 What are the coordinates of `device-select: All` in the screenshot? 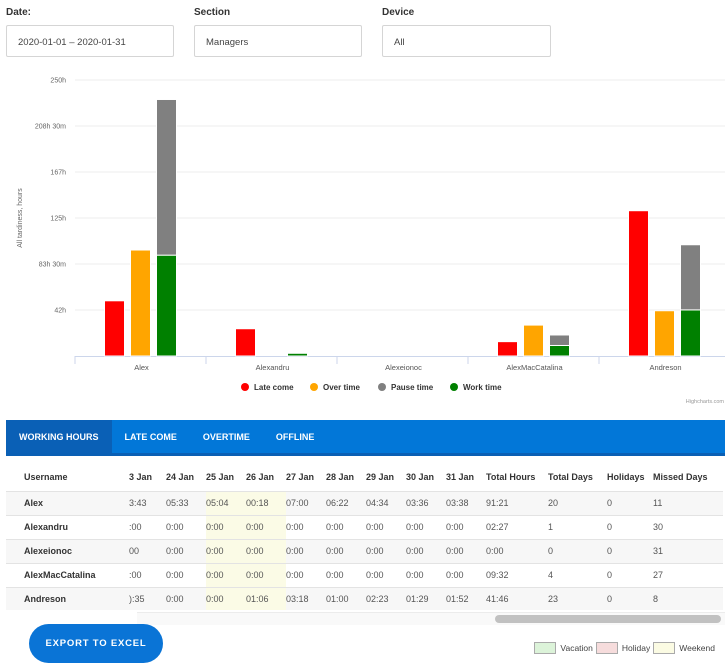 It's located at (466, 41).